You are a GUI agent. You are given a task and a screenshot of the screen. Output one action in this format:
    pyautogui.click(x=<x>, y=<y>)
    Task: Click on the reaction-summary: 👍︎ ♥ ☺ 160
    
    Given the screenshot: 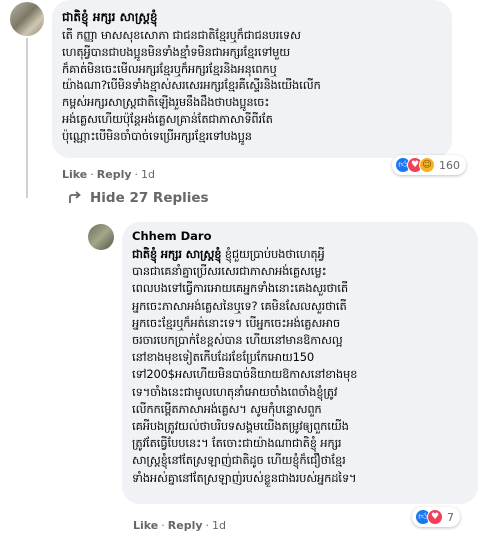 What is the action you would take?
    pyautogui.click(x=429, y=165)
    